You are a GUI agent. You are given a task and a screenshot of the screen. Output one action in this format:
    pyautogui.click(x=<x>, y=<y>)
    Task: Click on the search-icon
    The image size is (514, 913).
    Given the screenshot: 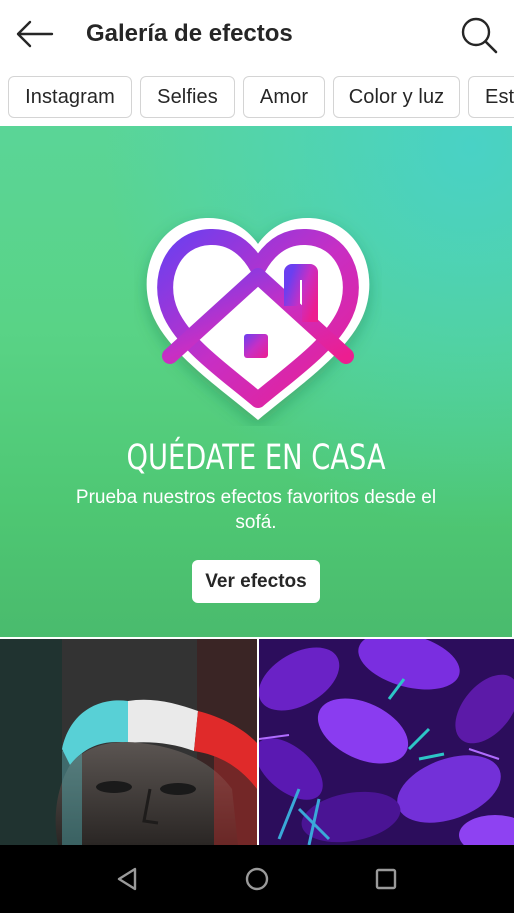 What is the action you would take?
    pyautogui.click(x=479, y=35)
    